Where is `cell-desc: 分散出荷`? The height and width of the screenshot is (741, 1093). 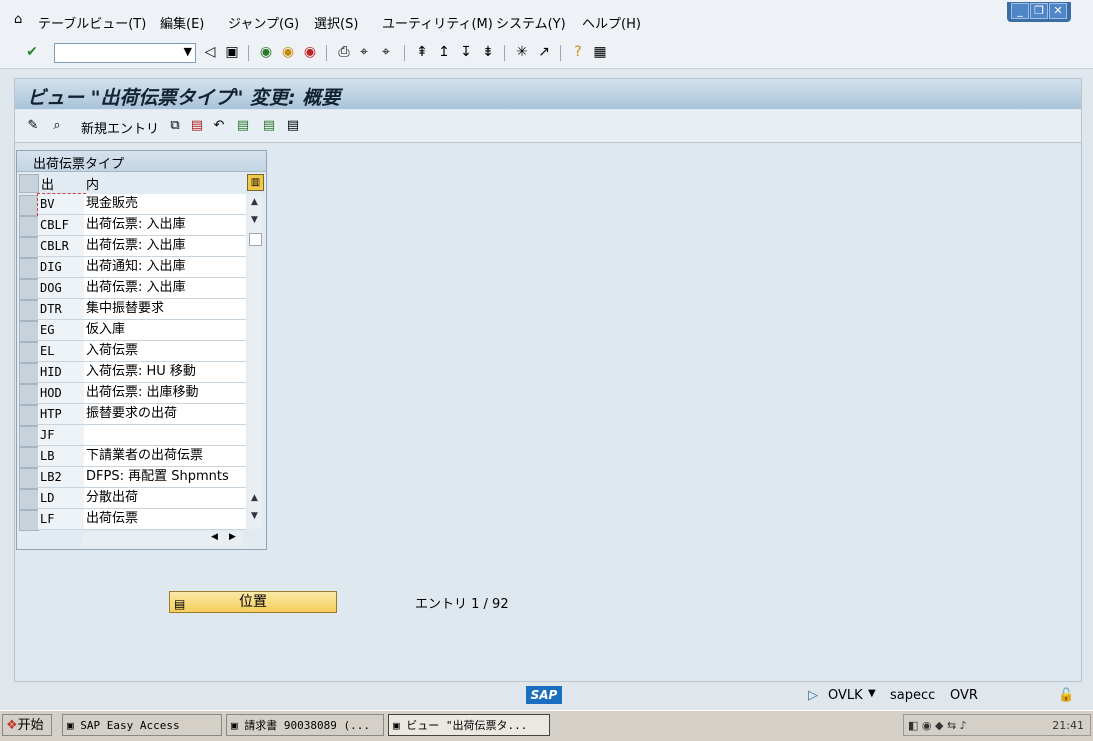
cell-desc: 分散出荷 is located at coordinates (165, 498).